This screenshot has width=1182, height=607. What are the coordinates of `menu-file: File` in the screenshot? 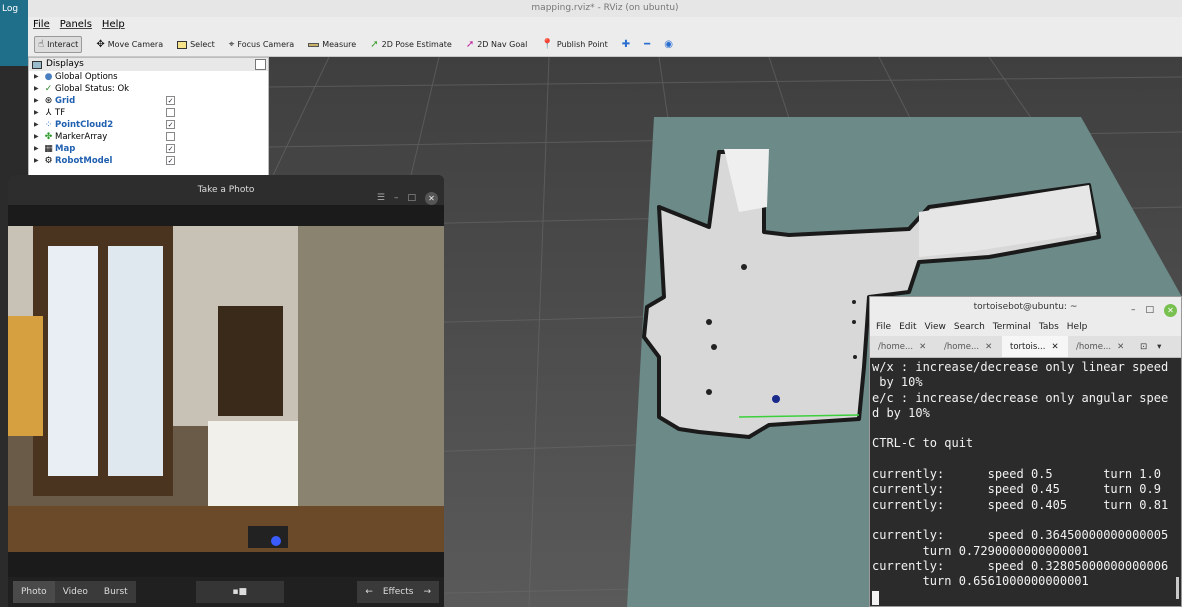 It's located at (41, 25).